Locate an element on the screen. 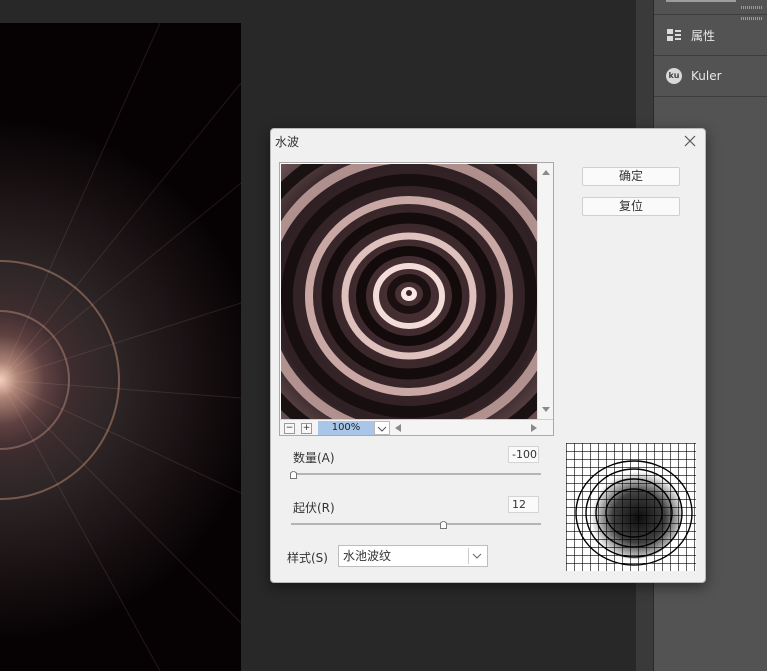 The height and width of the screenshot is (671, 767). scroll-arrows is located at coordinates (546, 291).